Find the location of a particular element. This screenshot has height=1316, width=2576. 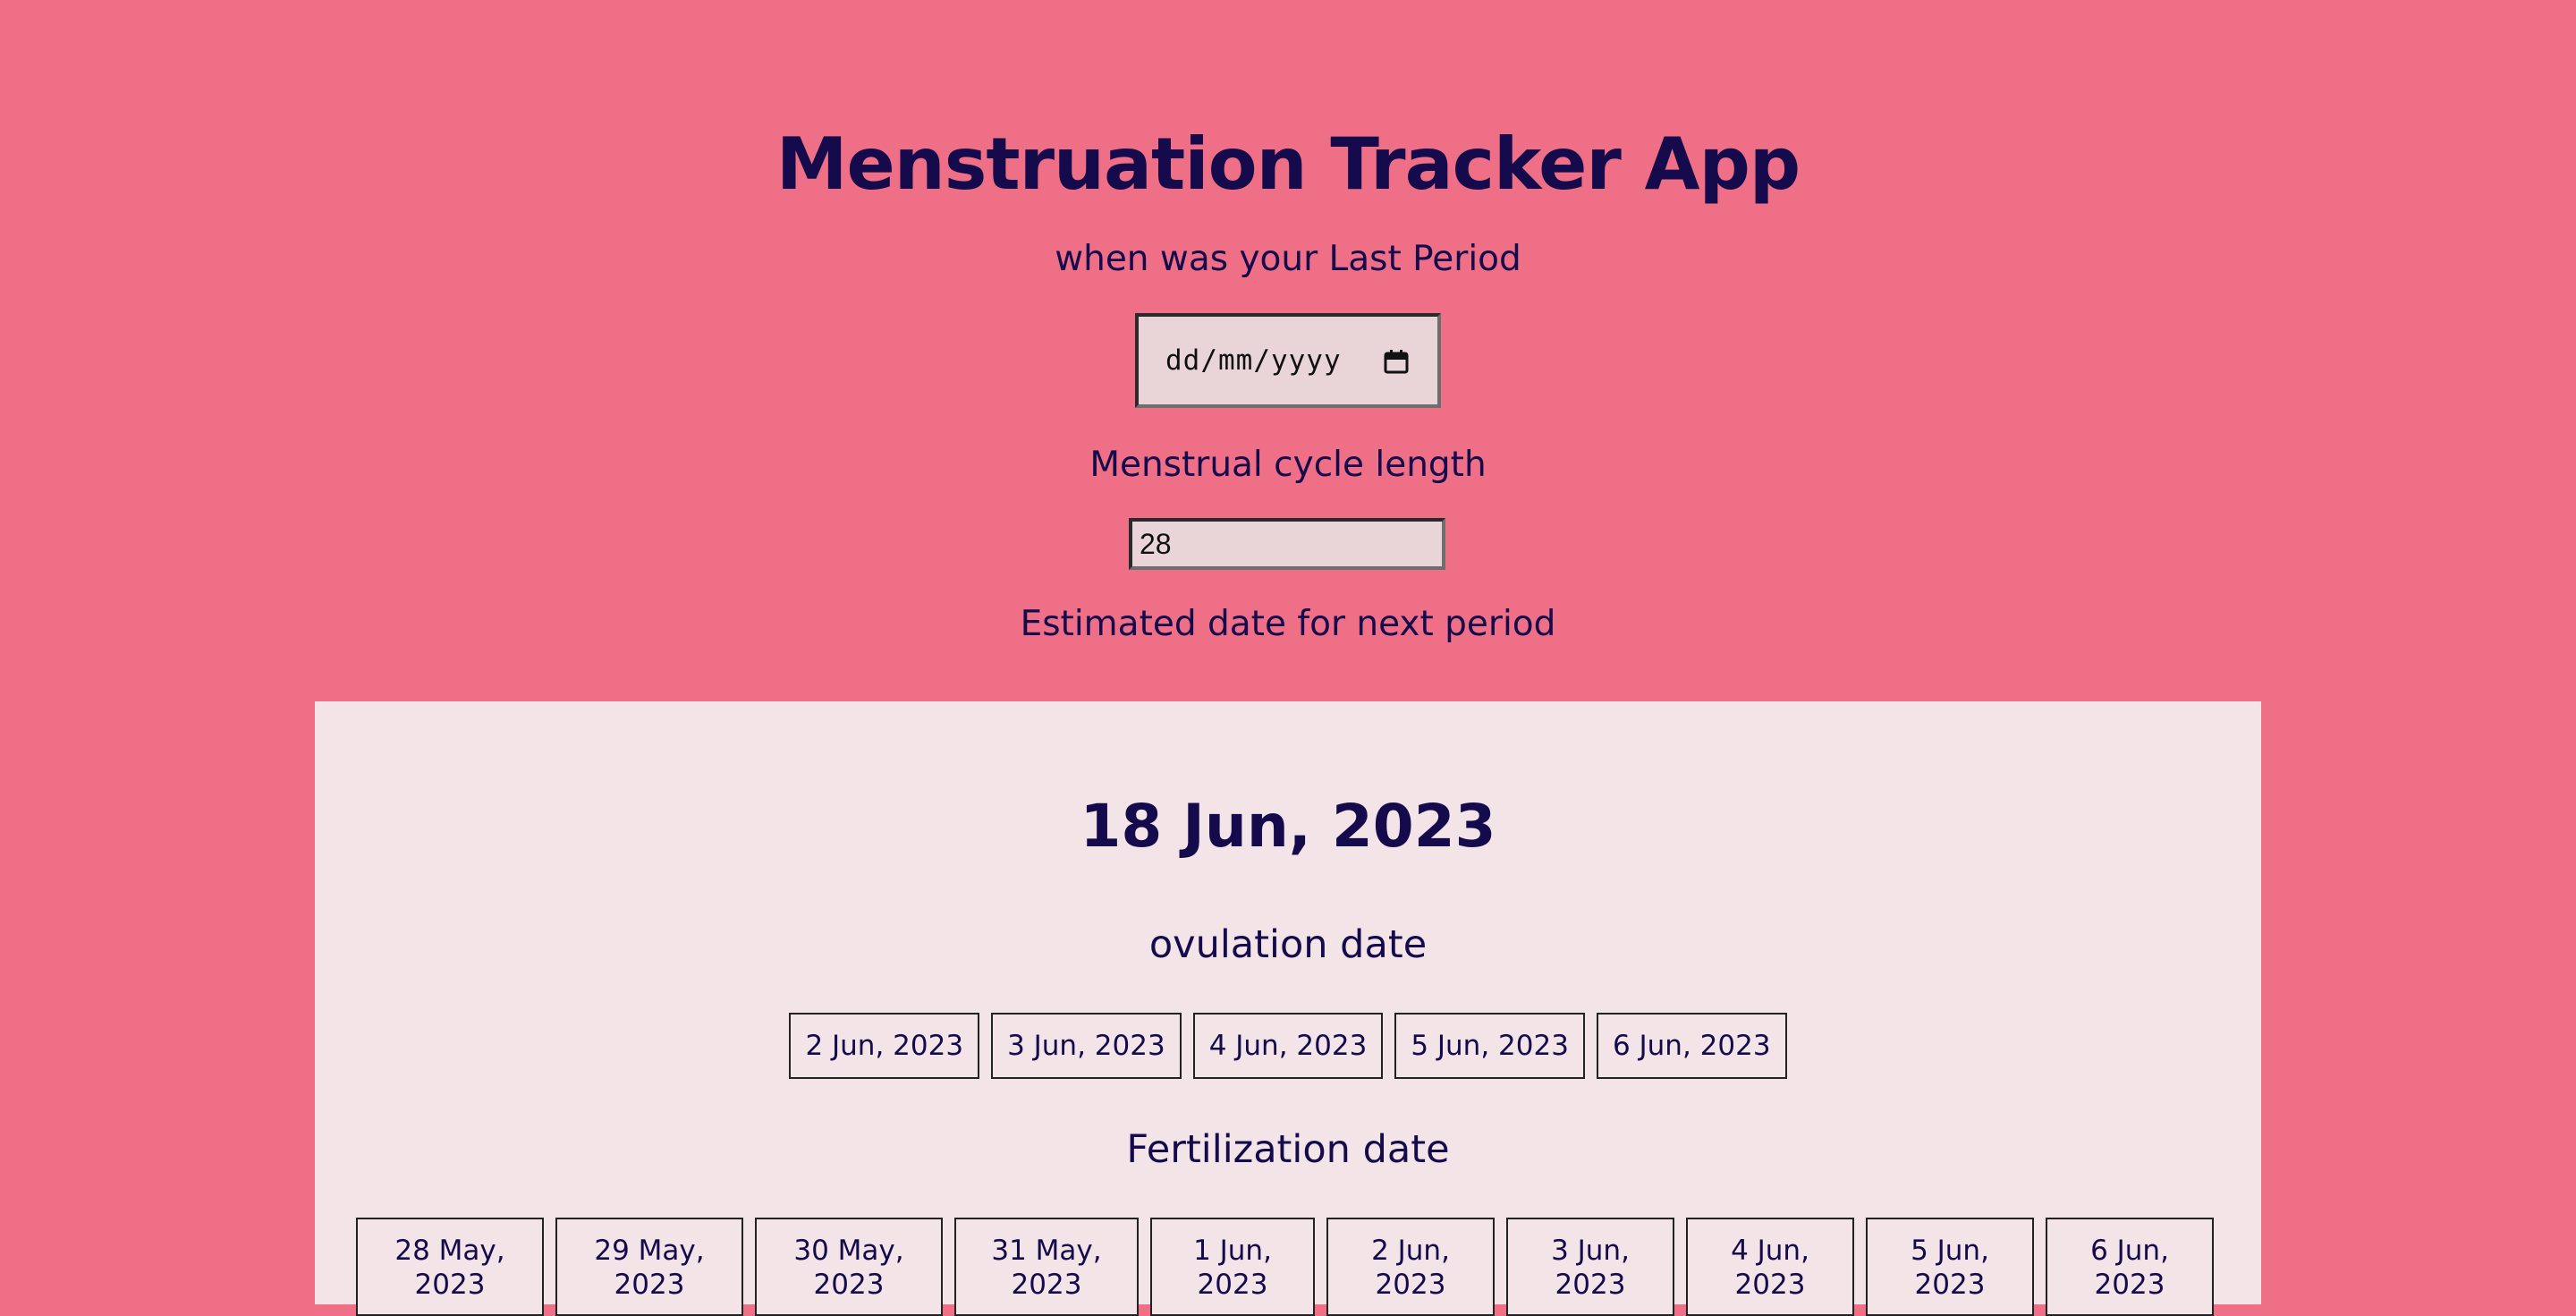

fertilization-date-chip: 29 May, 2023 is located at coordinates (649, 1267).